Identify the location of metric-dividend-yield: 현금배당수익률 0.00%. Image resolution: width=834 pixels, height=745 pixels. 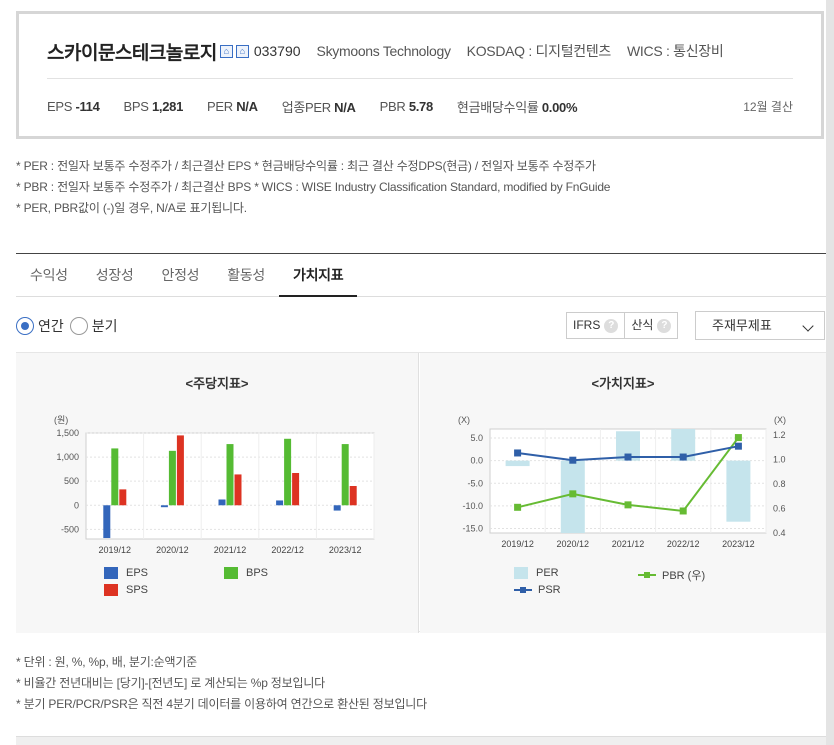
(517, 107).